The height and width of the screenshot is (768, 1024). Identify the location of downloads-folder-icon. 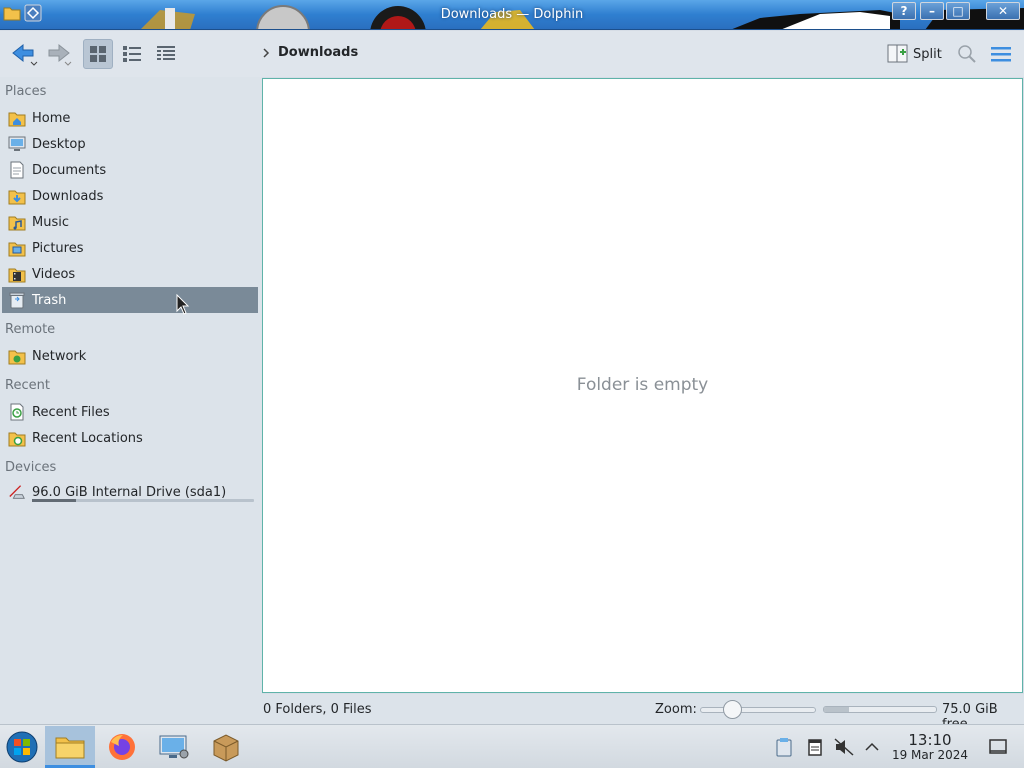
(17, 196).